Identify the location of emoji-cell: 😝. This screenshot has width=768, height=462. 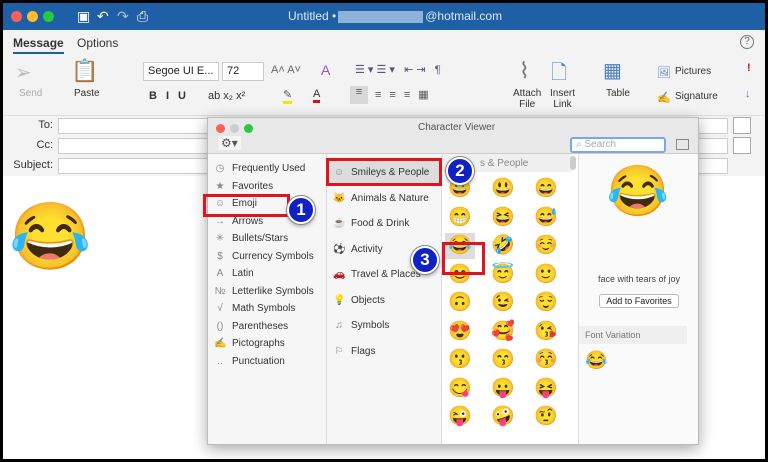
(546, 389).